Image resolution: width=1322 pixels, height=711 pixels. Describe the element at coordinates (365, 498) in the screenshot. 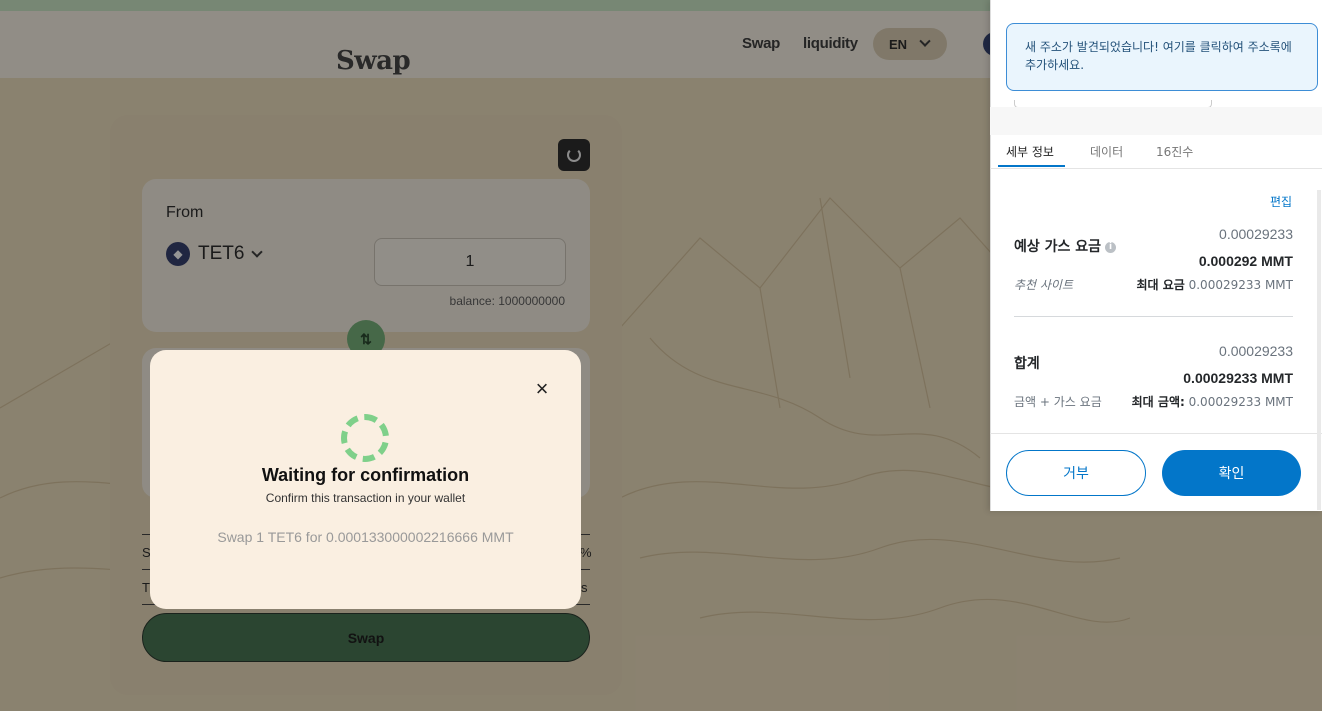

I see `modal-subtitle: Confirm this transaction in your wallet` at that location.